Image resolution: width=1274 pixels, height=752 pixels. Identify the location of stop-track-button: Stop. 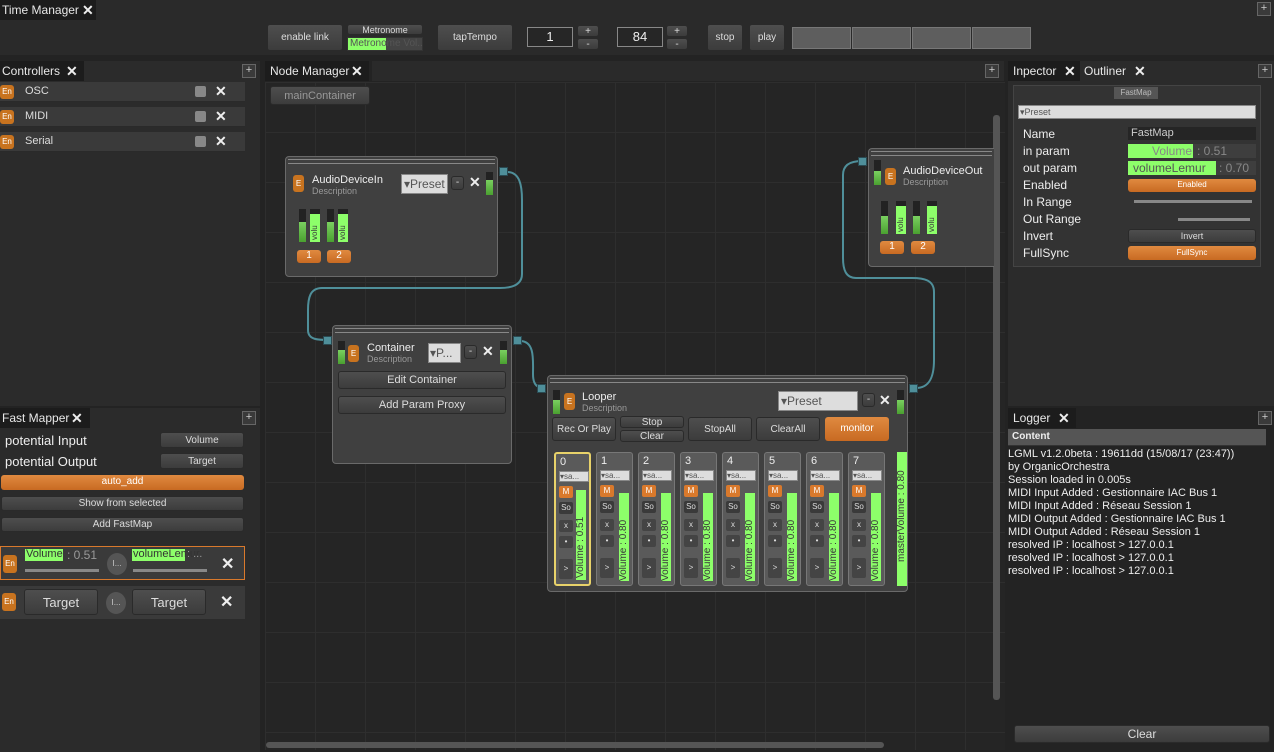
(652, 422).